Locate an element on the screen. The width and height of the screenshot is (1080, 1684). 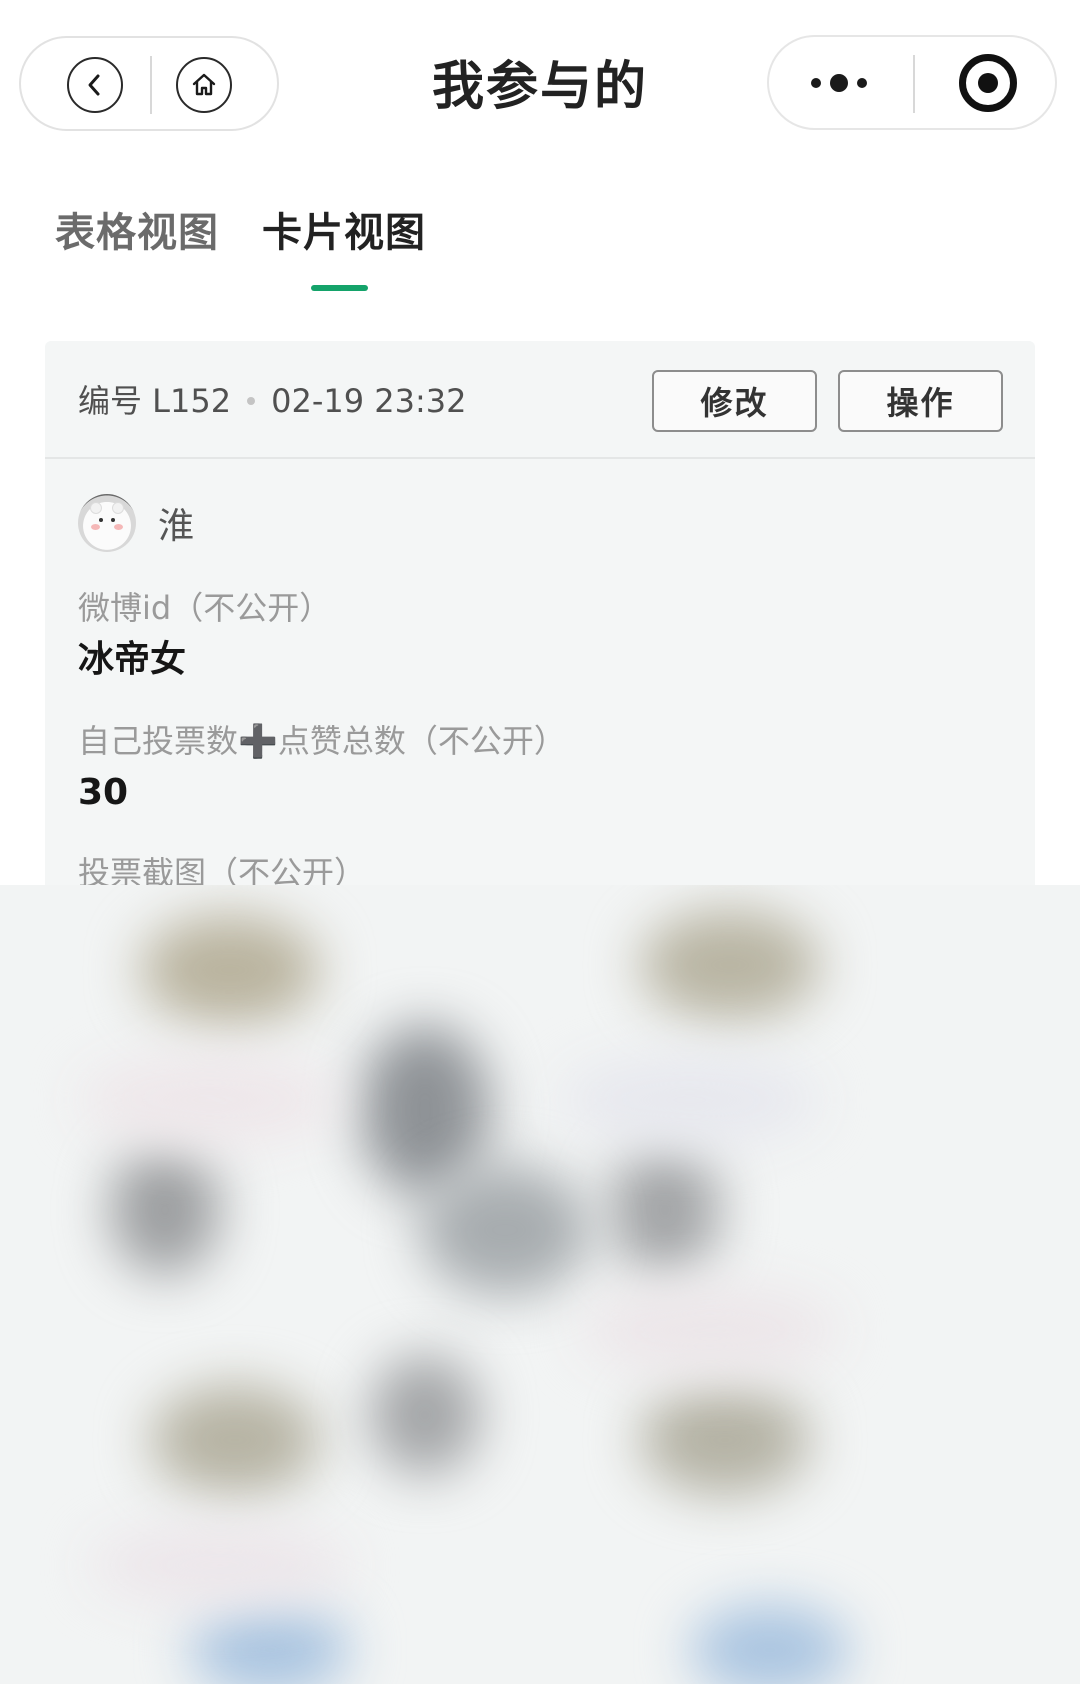
nav-capsule is located at coordinates (149, 83).